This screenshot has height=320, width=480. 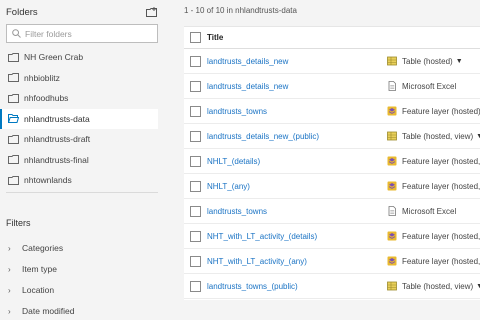 What do you see at coordinates (79, 180) in the screenshot?
I see `folder-item: nhtownlands` at bounding box center [79, 180].